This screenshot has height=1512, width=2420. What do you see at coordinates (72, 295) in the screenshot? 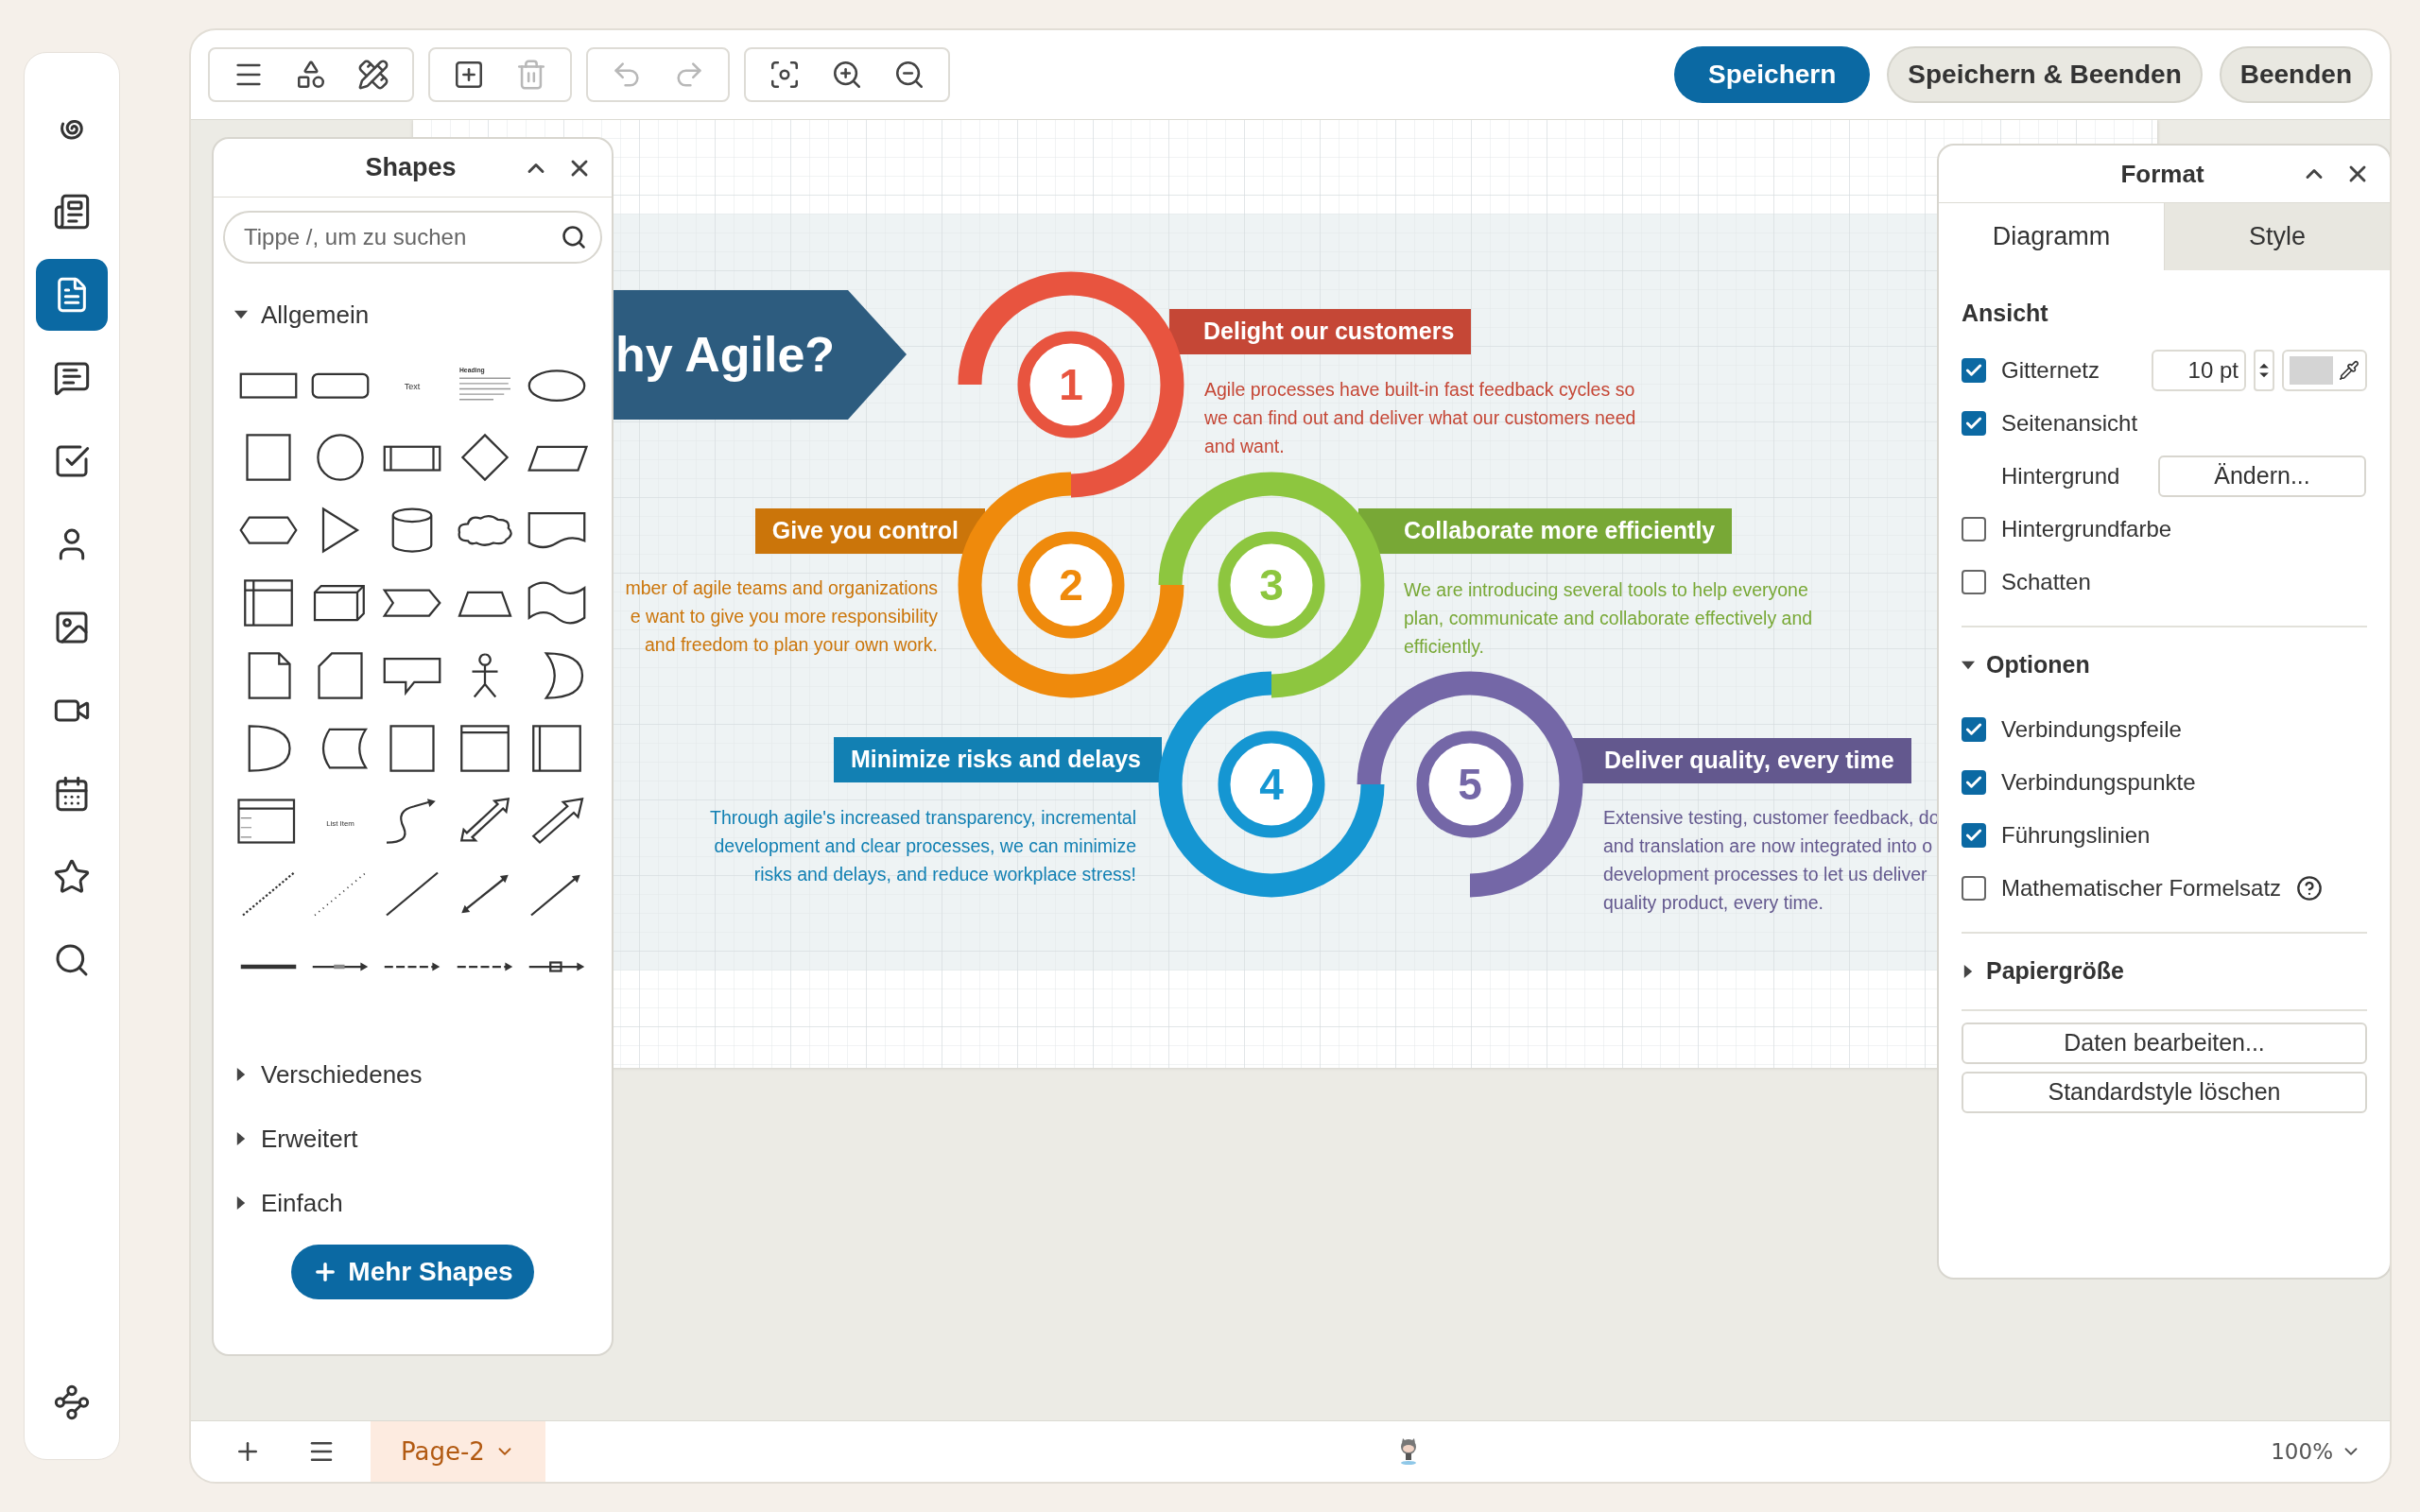
I see `sidebar-button` at bounding box center [72, 295].